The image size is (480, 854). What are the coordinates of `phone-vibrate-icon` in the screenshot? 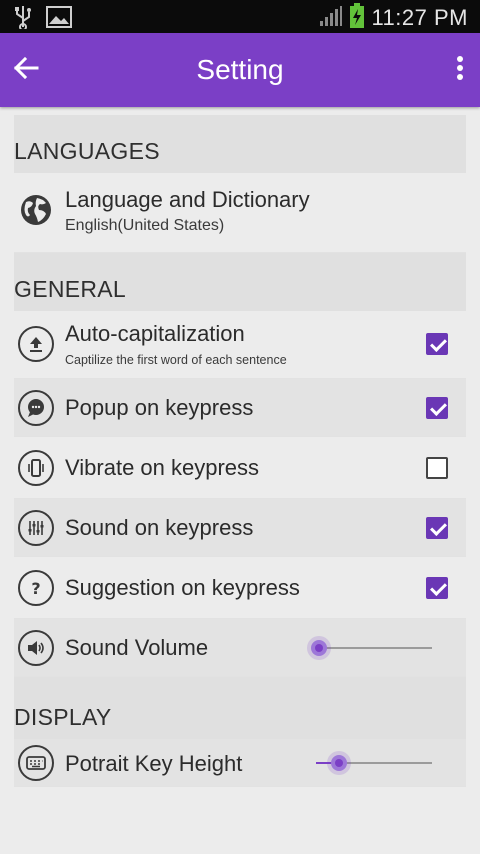 It's located at (36, 468).